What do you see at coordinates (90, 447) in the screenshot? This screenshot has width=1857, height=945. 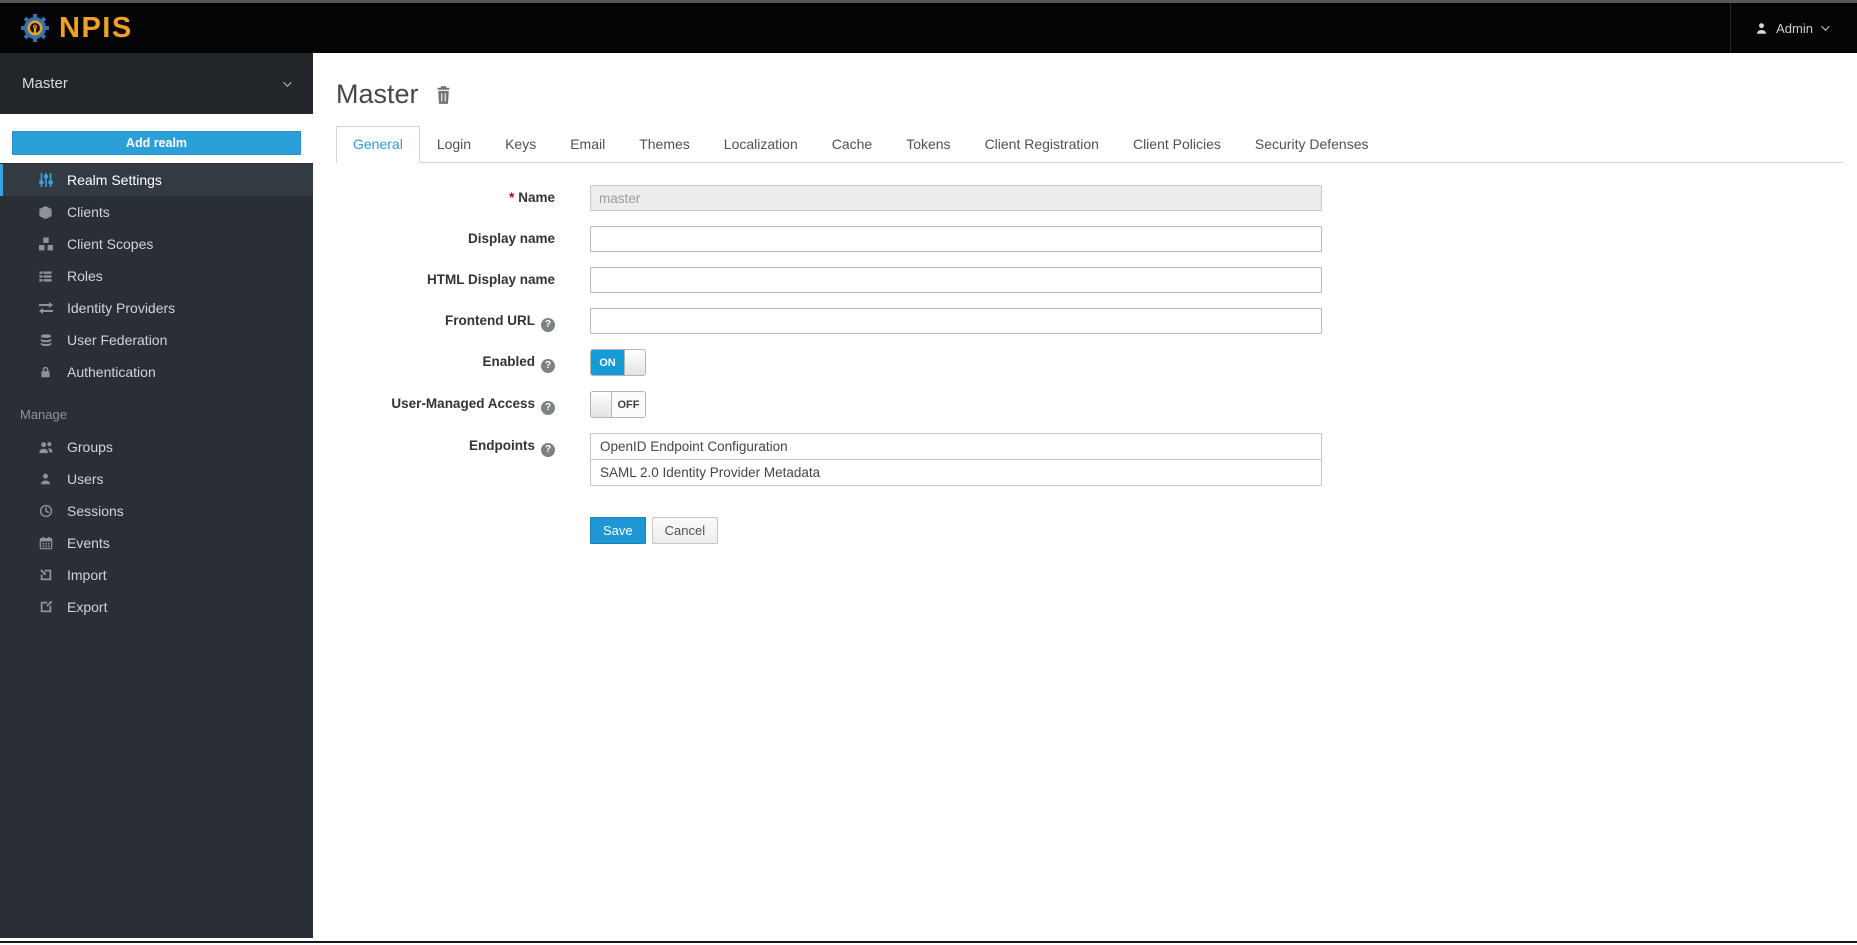 I see `sidebar-item-label: Groups` at bounding box center [90, 447].